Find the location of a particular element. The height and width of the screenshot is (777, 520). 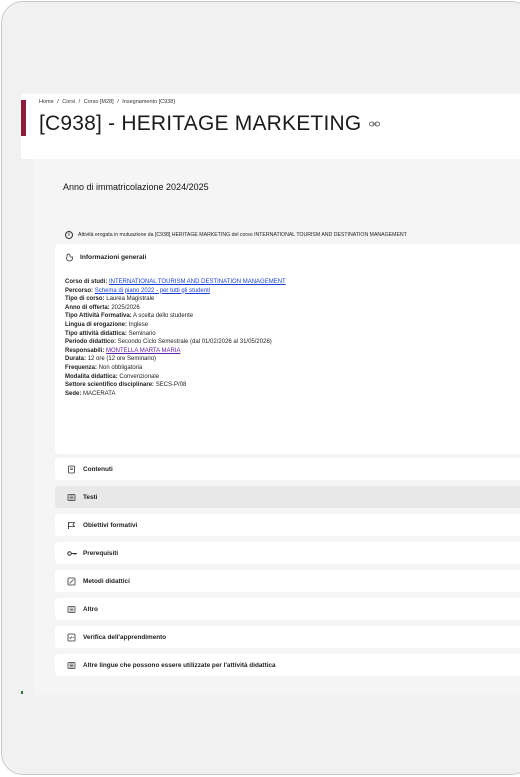

section-prerequisiti: Prerequisiti is located at coordinates (287, 553).